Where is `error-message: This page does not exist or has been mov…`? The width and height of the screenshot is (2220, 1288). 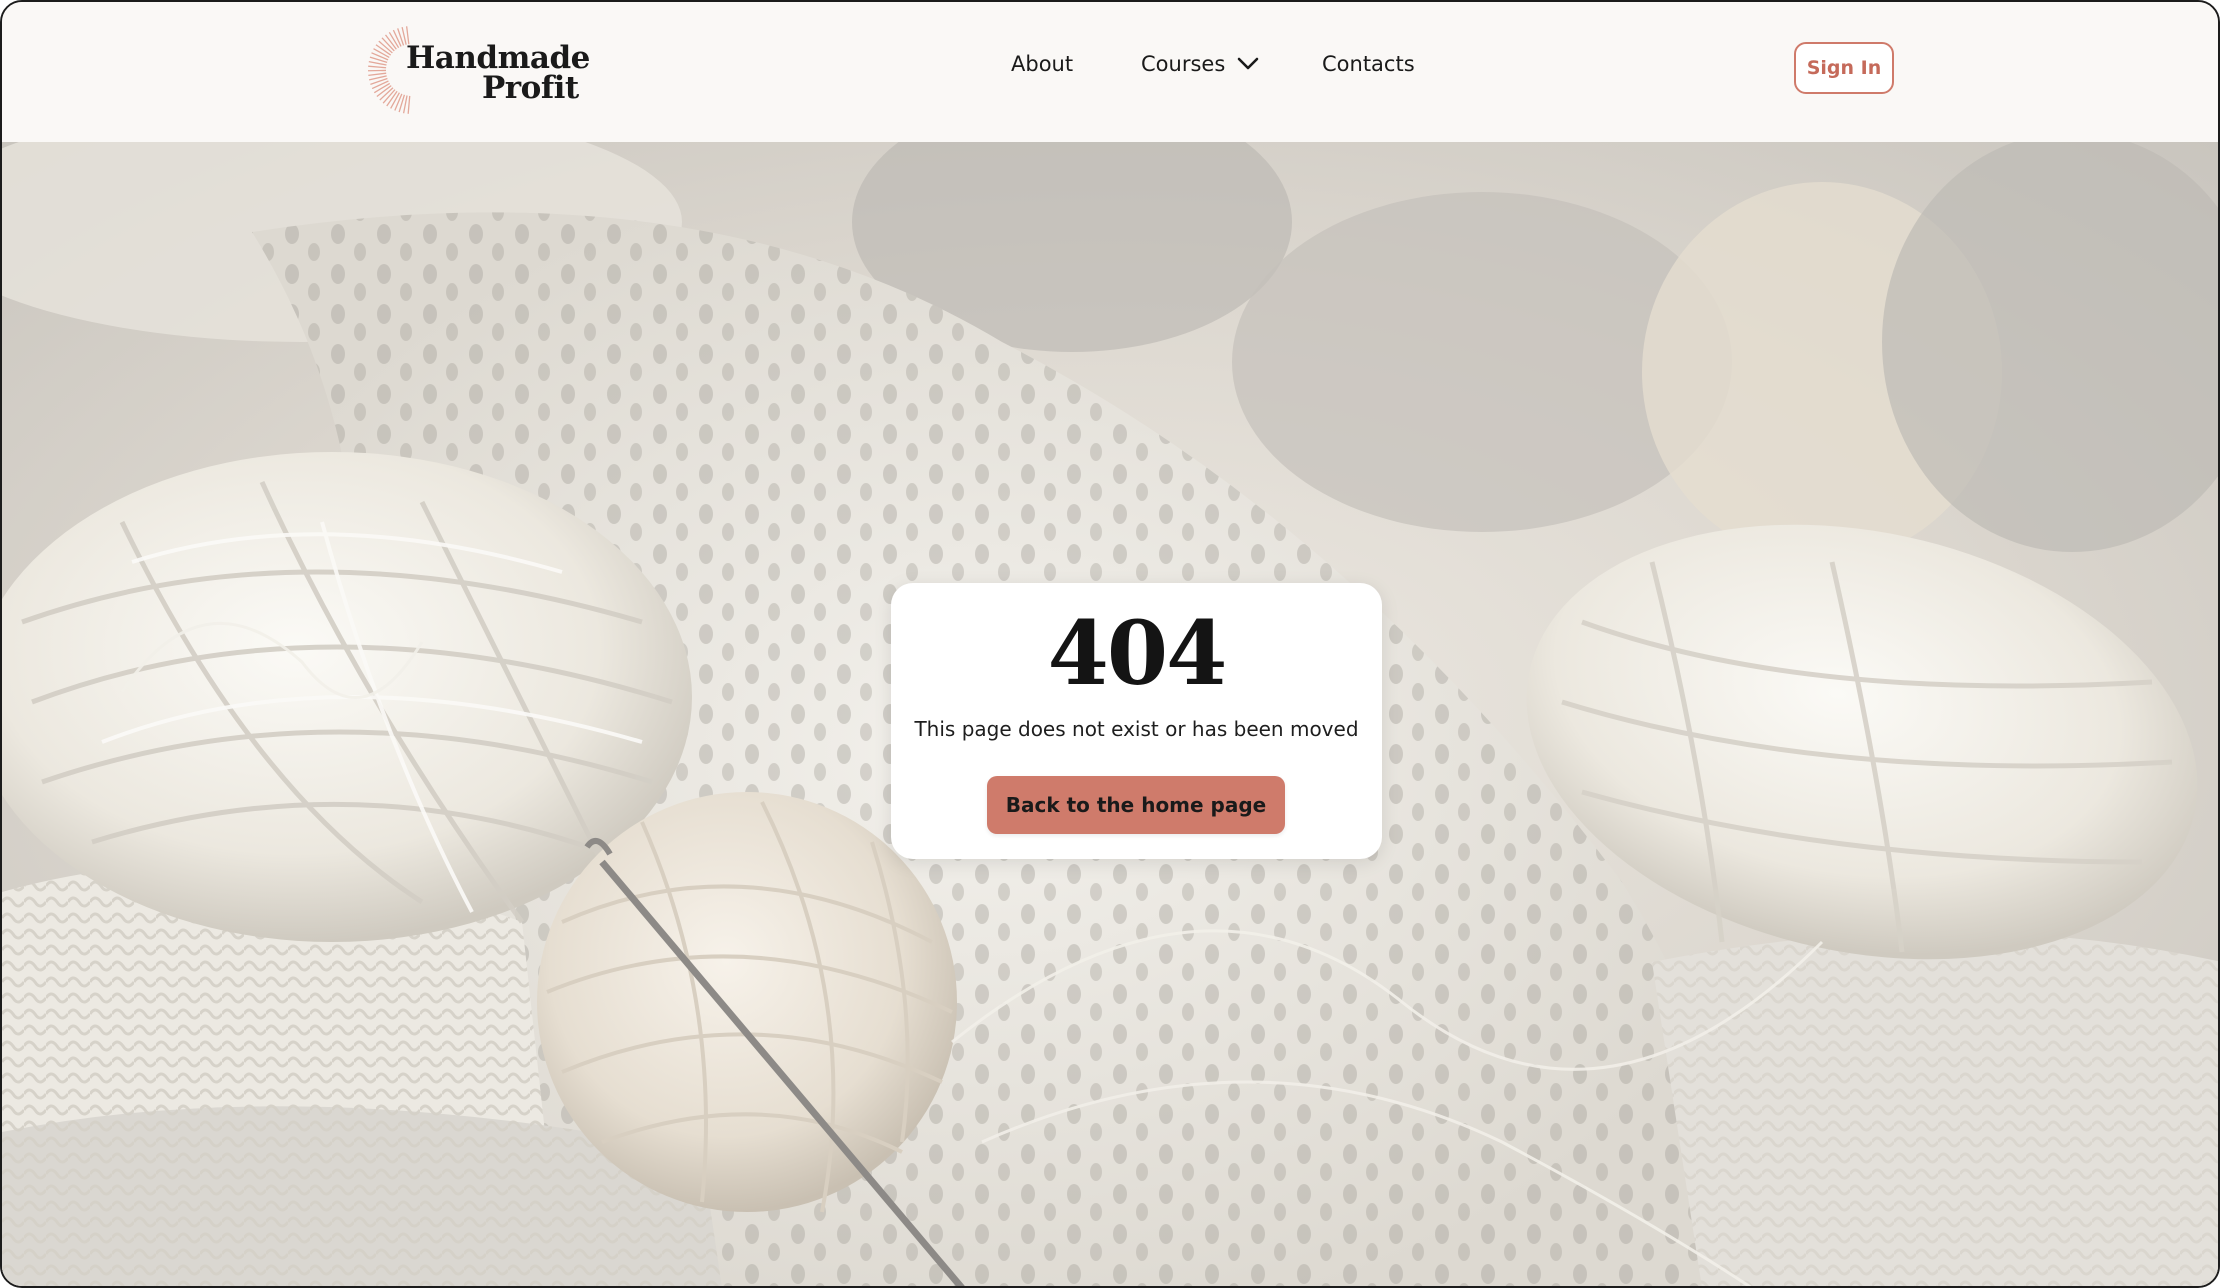
error-message: This page does not exist or has been mov… is located at coordinates (1136, 729).